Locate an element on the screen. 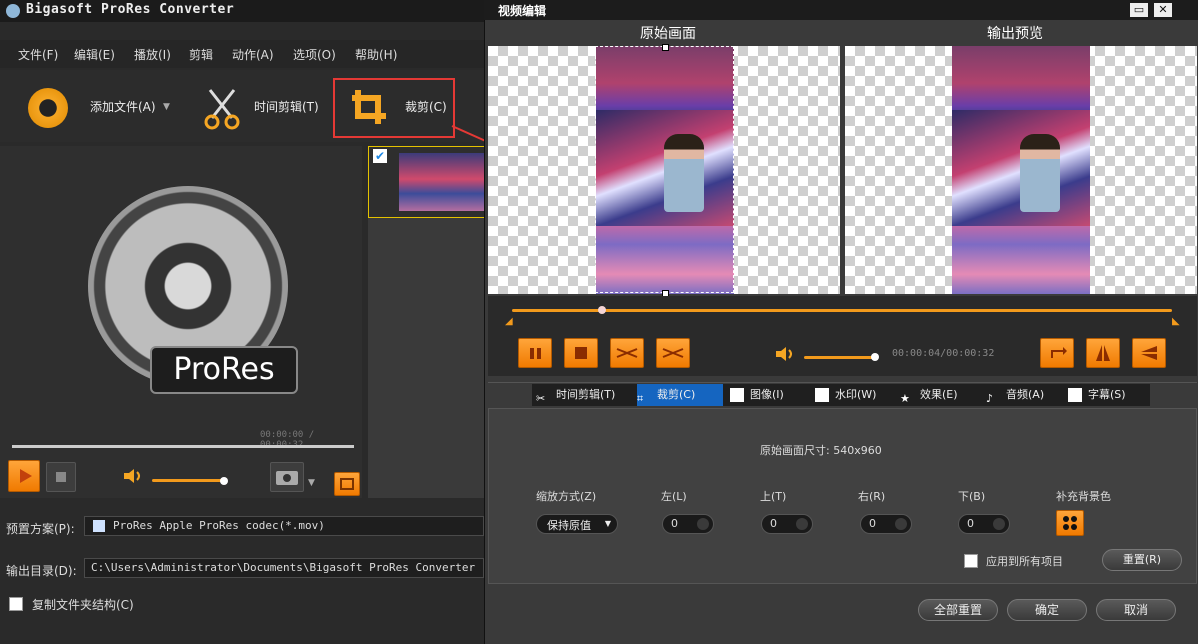 This screenshot has height=644, width=1198. subtitle-icon is located at coordinates (1075, 395).